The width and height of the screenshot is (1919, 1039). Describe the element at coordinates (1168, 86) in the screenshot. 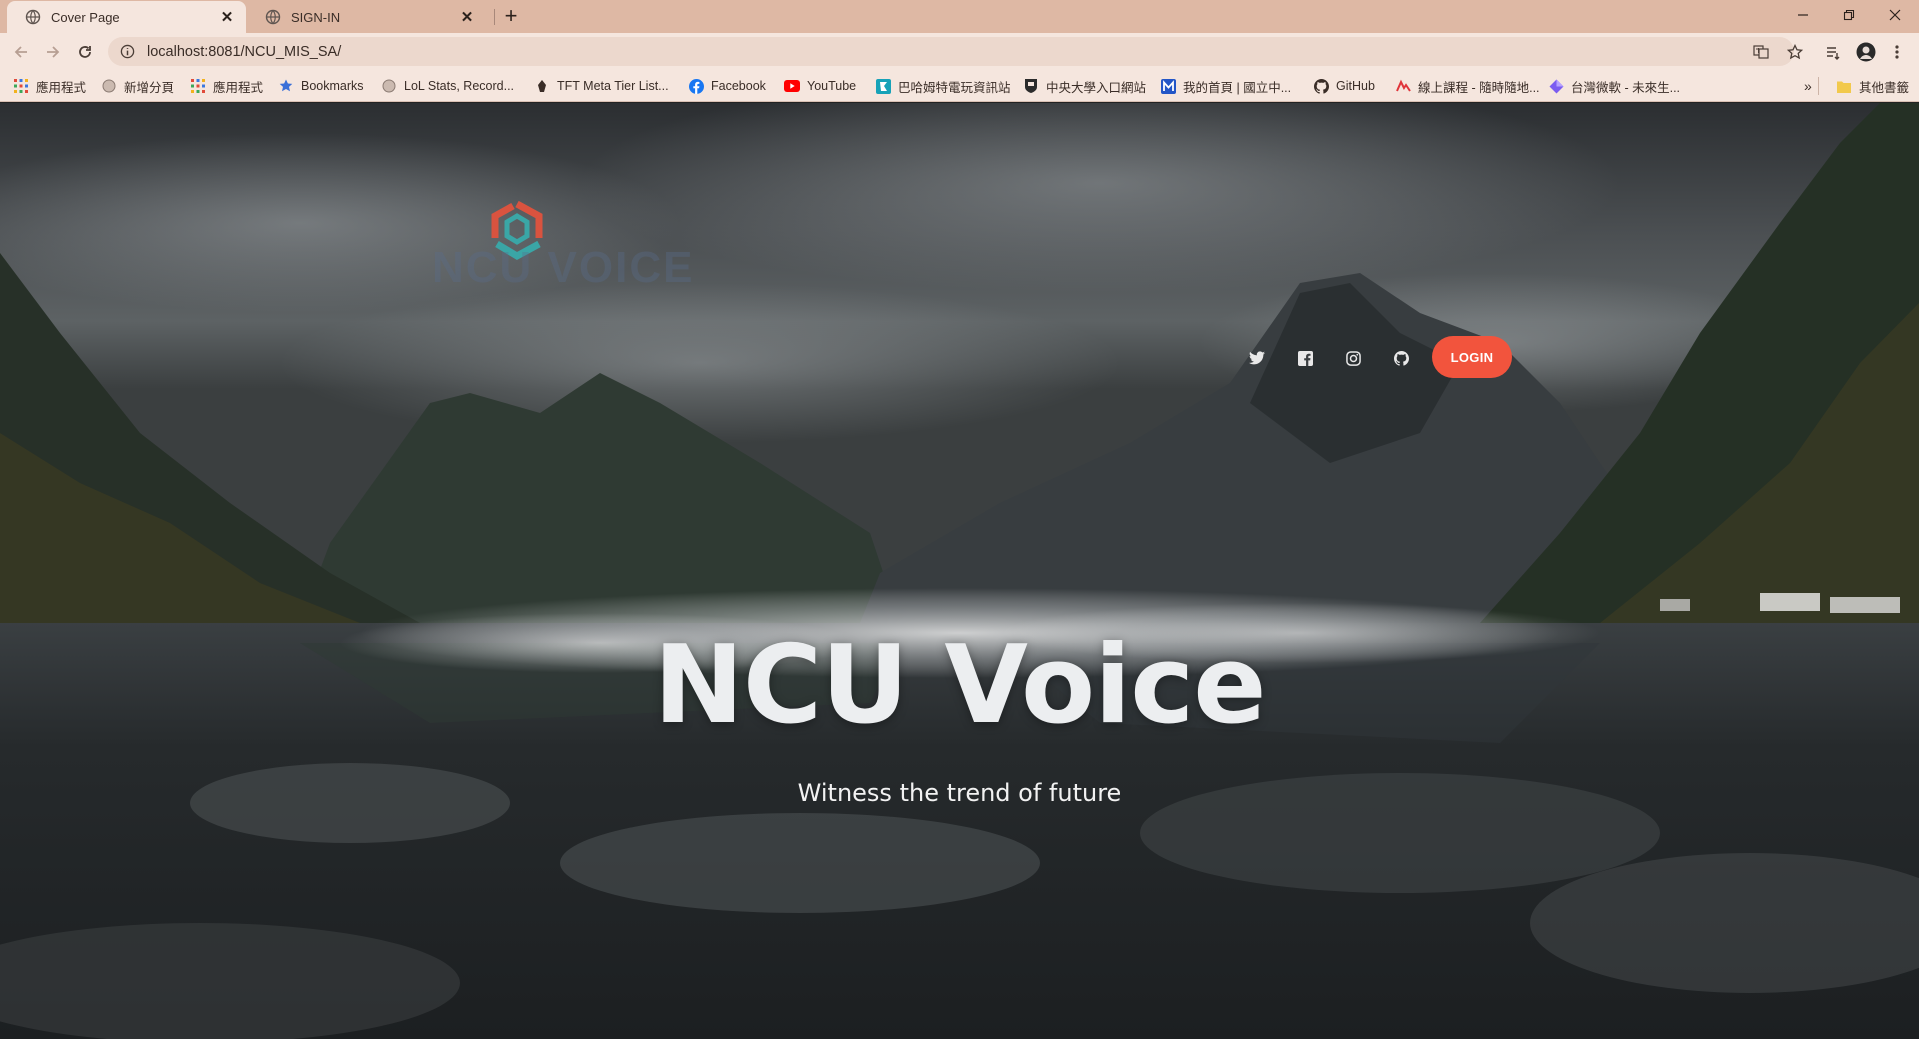

I see `m-icon` at that location.